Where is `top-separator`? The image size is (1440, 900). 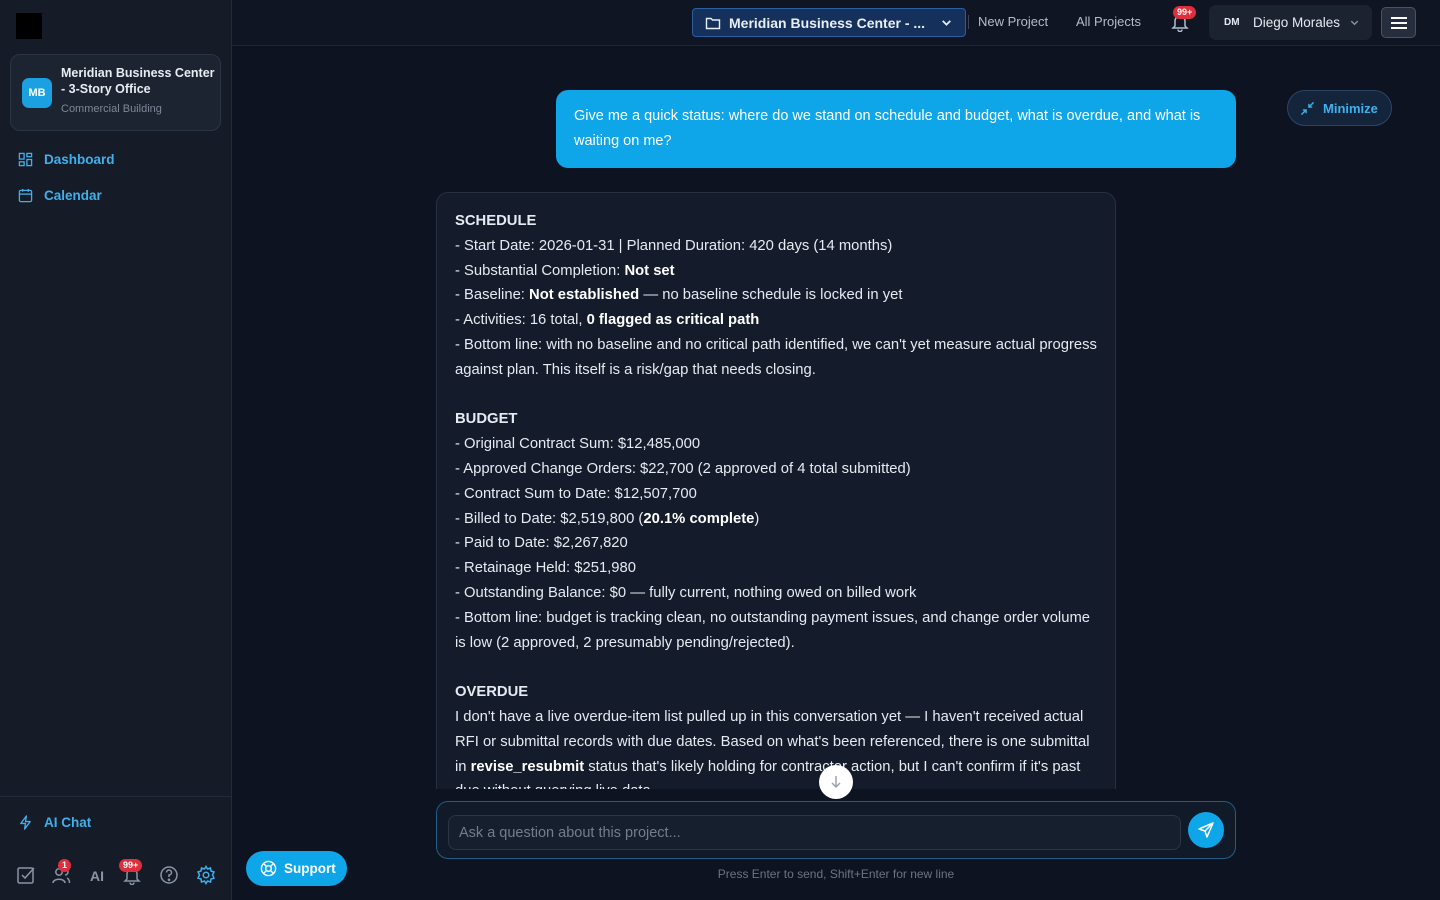
top-separator is located at coordinates (968, 22).